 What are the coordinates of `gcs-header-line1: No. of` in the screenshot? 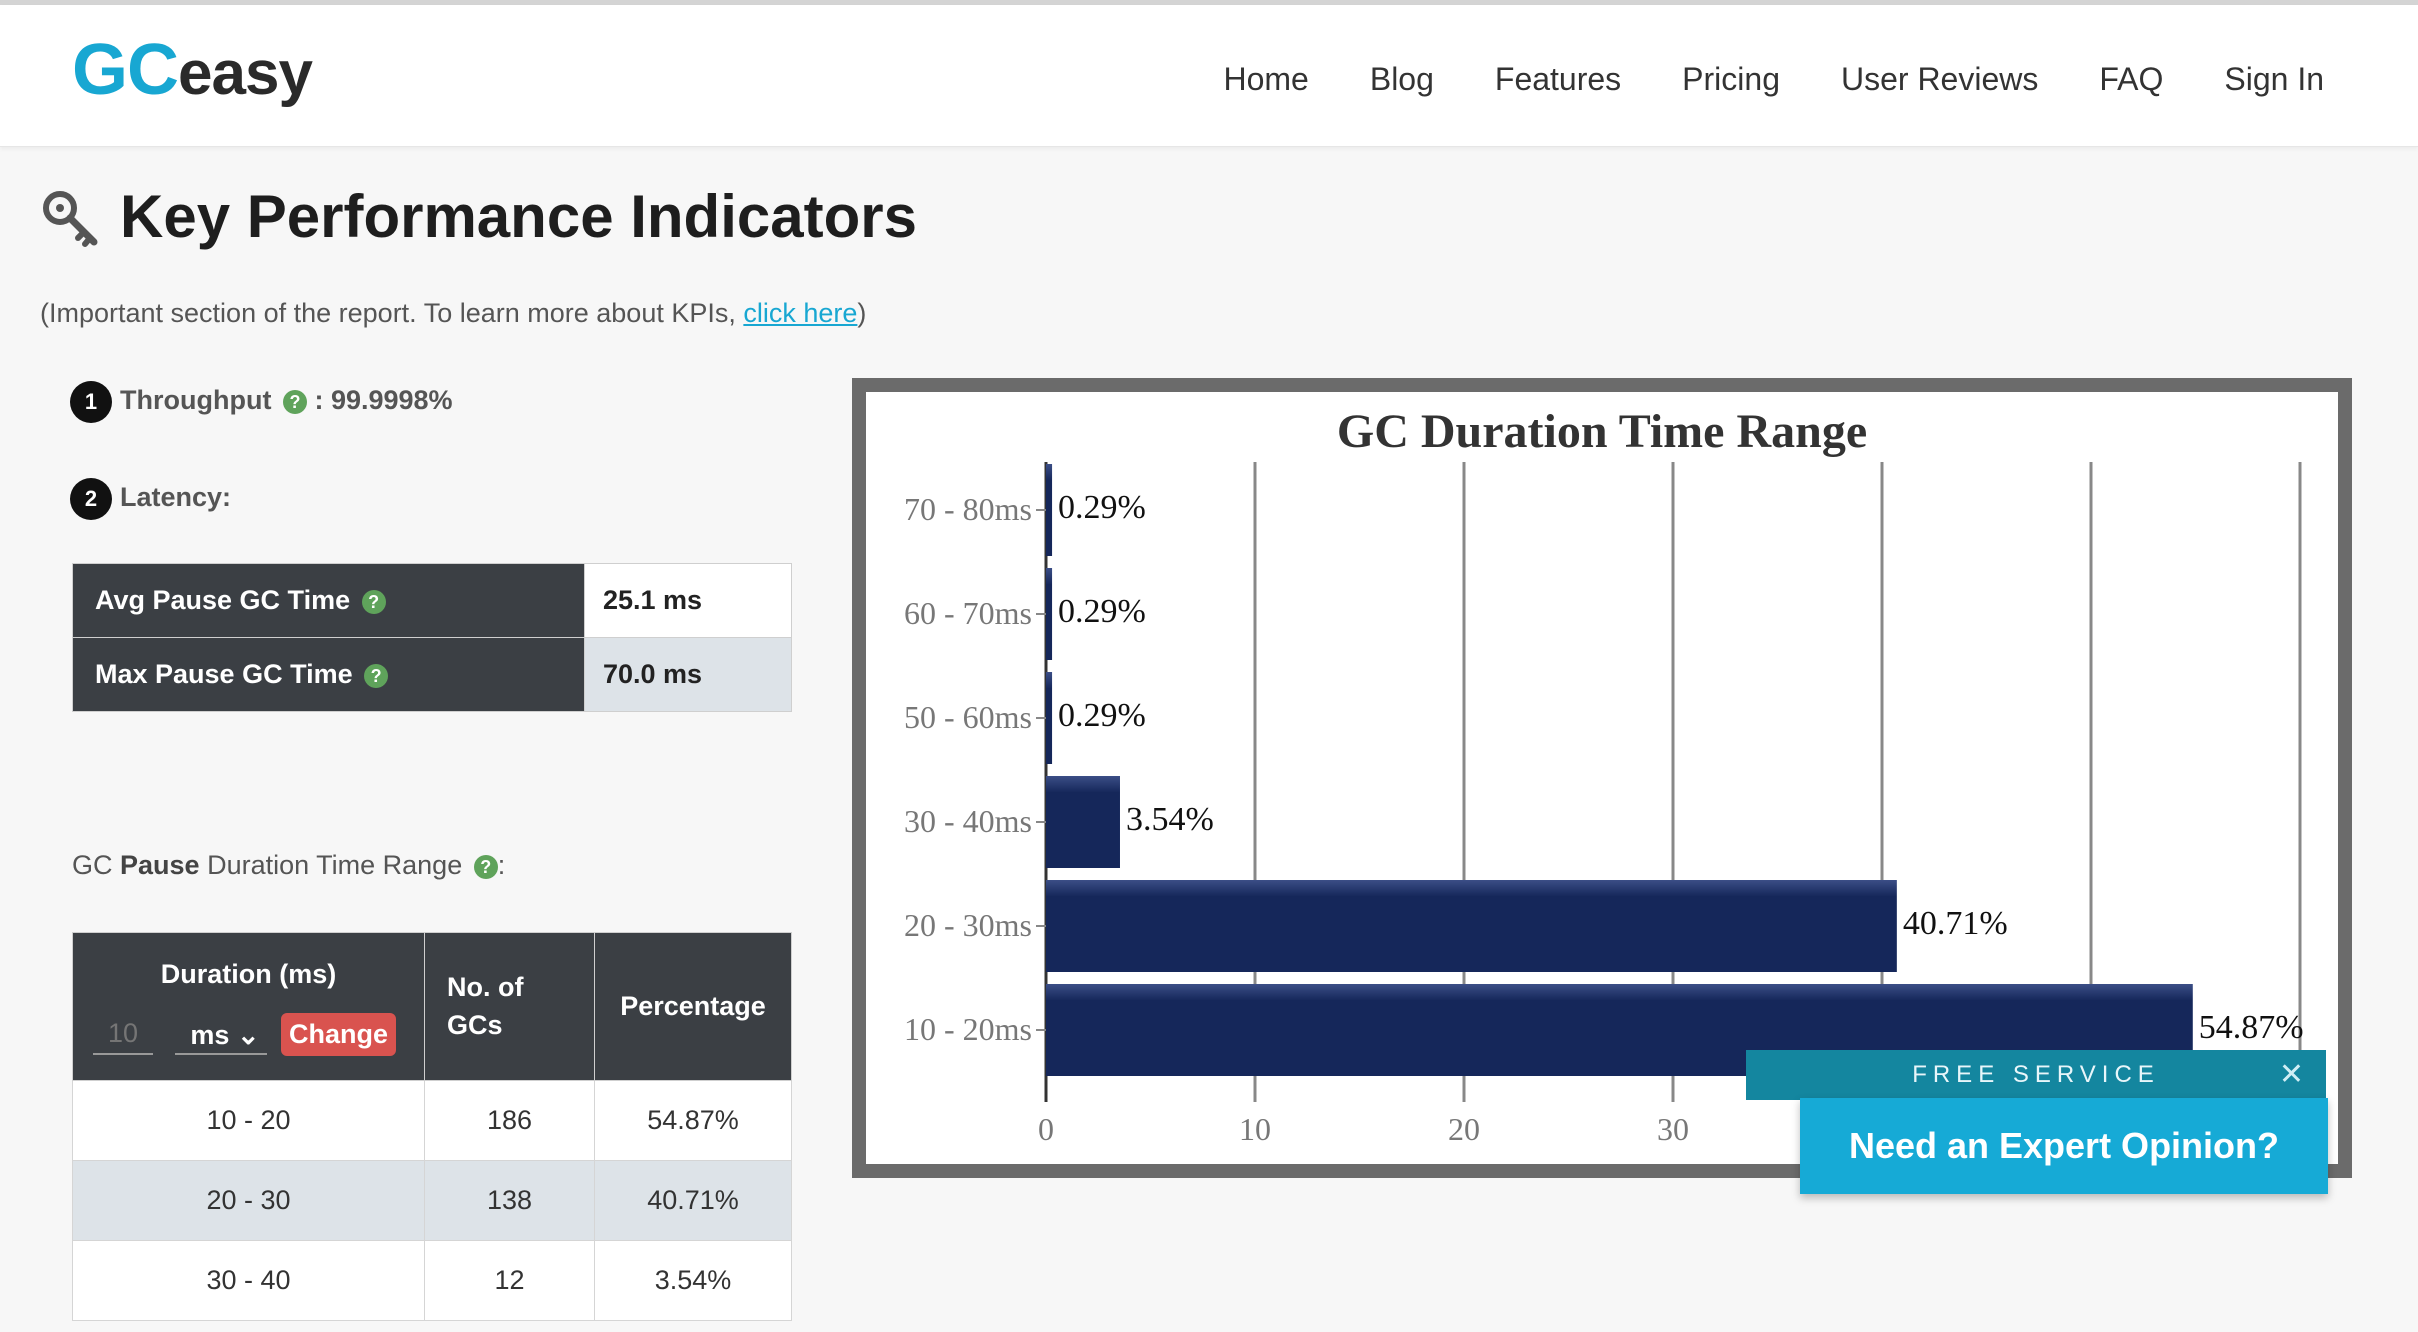 It's located at (485, 986).